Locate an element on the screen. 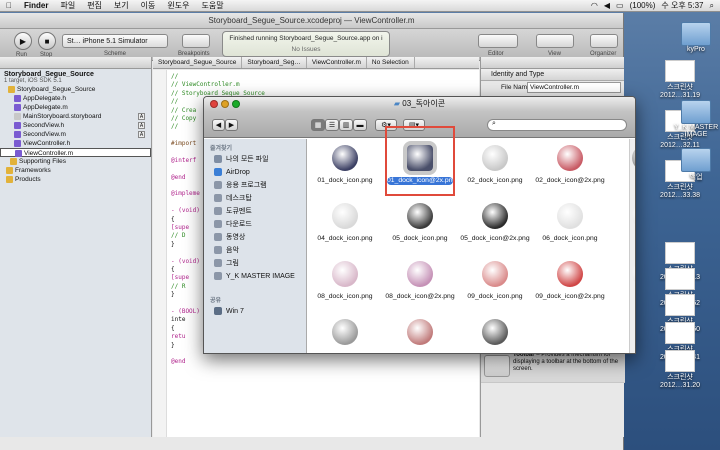  jump-file: ViewController.m is located at coordinates (337, 62).